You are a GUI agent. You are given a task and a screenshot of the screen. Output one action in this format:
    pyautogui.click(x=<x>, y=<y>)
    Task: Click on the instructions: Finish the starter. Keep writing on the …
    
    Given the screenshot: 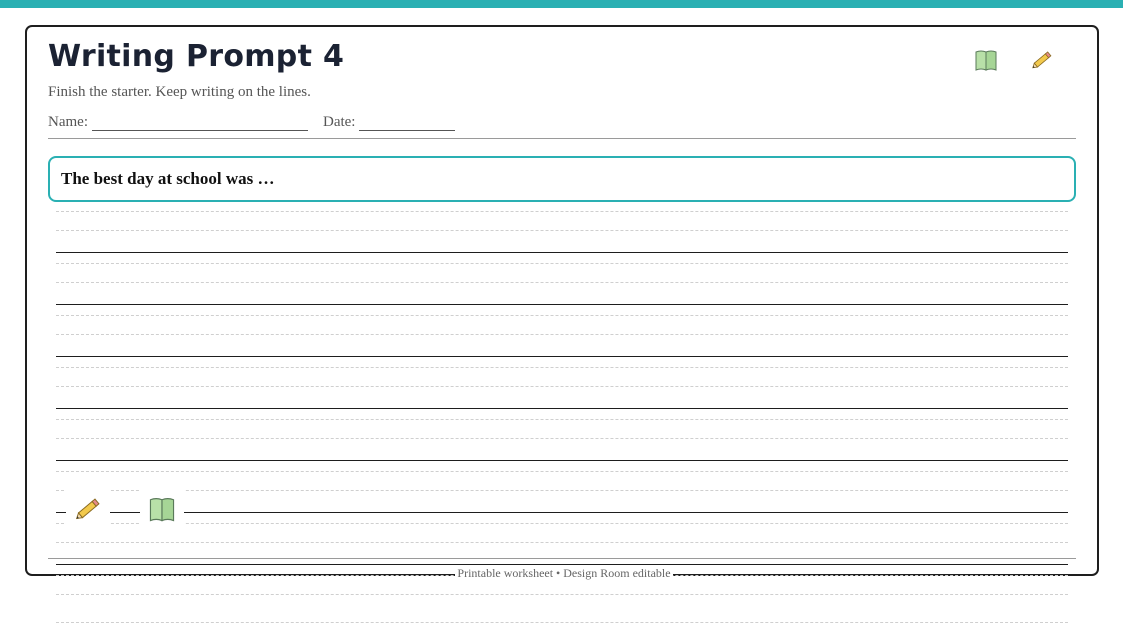 What is the action you would take?
    pyautogui.click(x=179, y=92)
    